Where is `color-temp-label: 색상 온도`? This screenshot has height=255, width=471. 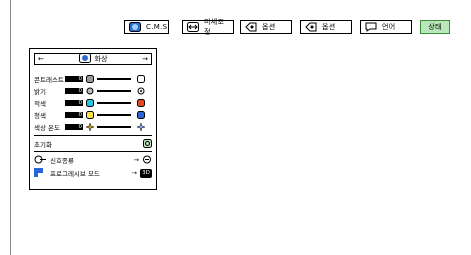
color-temp-label: 색상 온도 is located at coordinates (47, 128).